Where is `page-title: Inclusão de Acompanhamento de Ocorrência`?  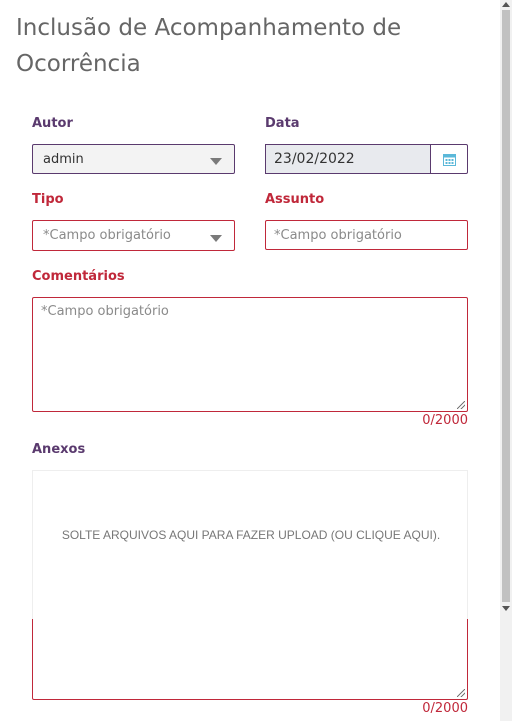 page-title: Inclusão de Acompanhamento de Ocorrência is located at coordinates (209, 46).